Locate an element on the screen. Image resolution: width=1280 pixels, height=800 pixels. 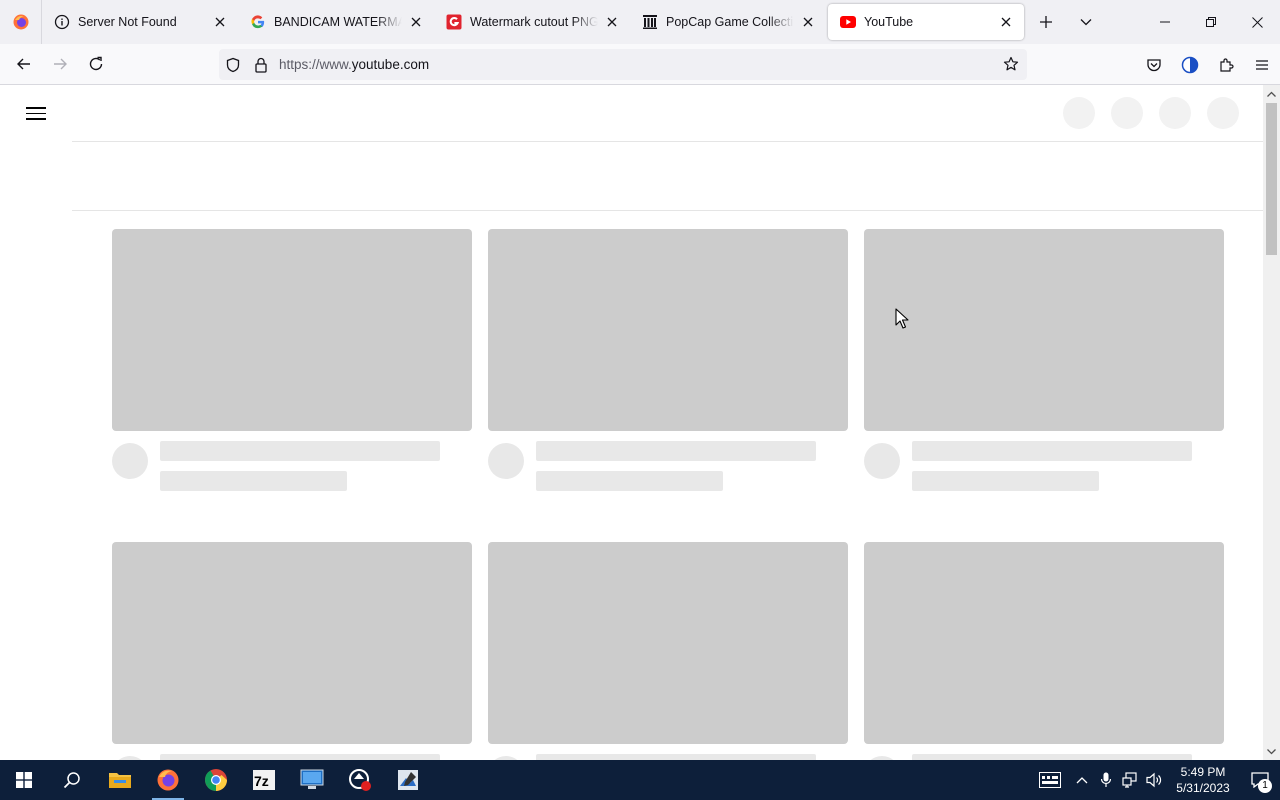
taskbar-7zip: 7z is located at coordinates (264, 780).